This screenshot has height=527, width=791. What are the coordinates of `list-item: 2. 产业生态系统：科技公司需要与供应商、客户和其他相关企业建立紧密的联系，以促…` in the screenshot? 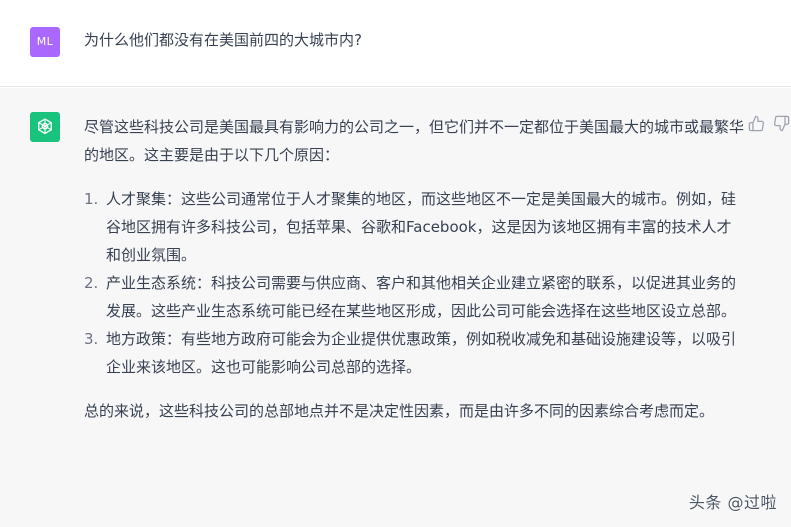 It's located at (415, 297).